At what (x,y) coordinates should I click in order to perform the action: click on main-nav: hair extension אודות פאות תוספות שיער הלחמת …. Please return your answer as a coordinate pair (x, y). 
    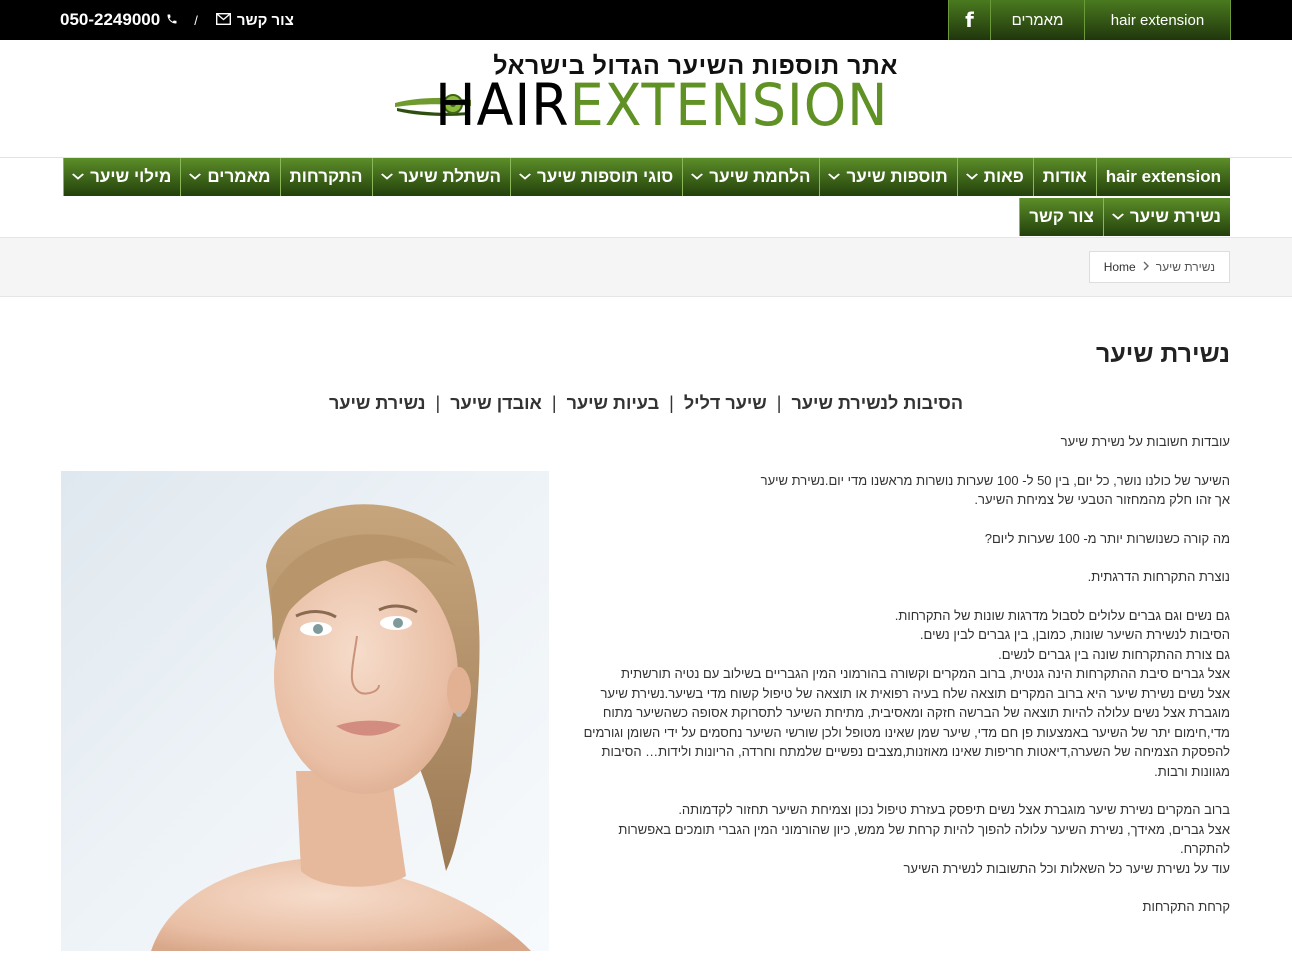
    Looking at the image, I should click on (646, 197).